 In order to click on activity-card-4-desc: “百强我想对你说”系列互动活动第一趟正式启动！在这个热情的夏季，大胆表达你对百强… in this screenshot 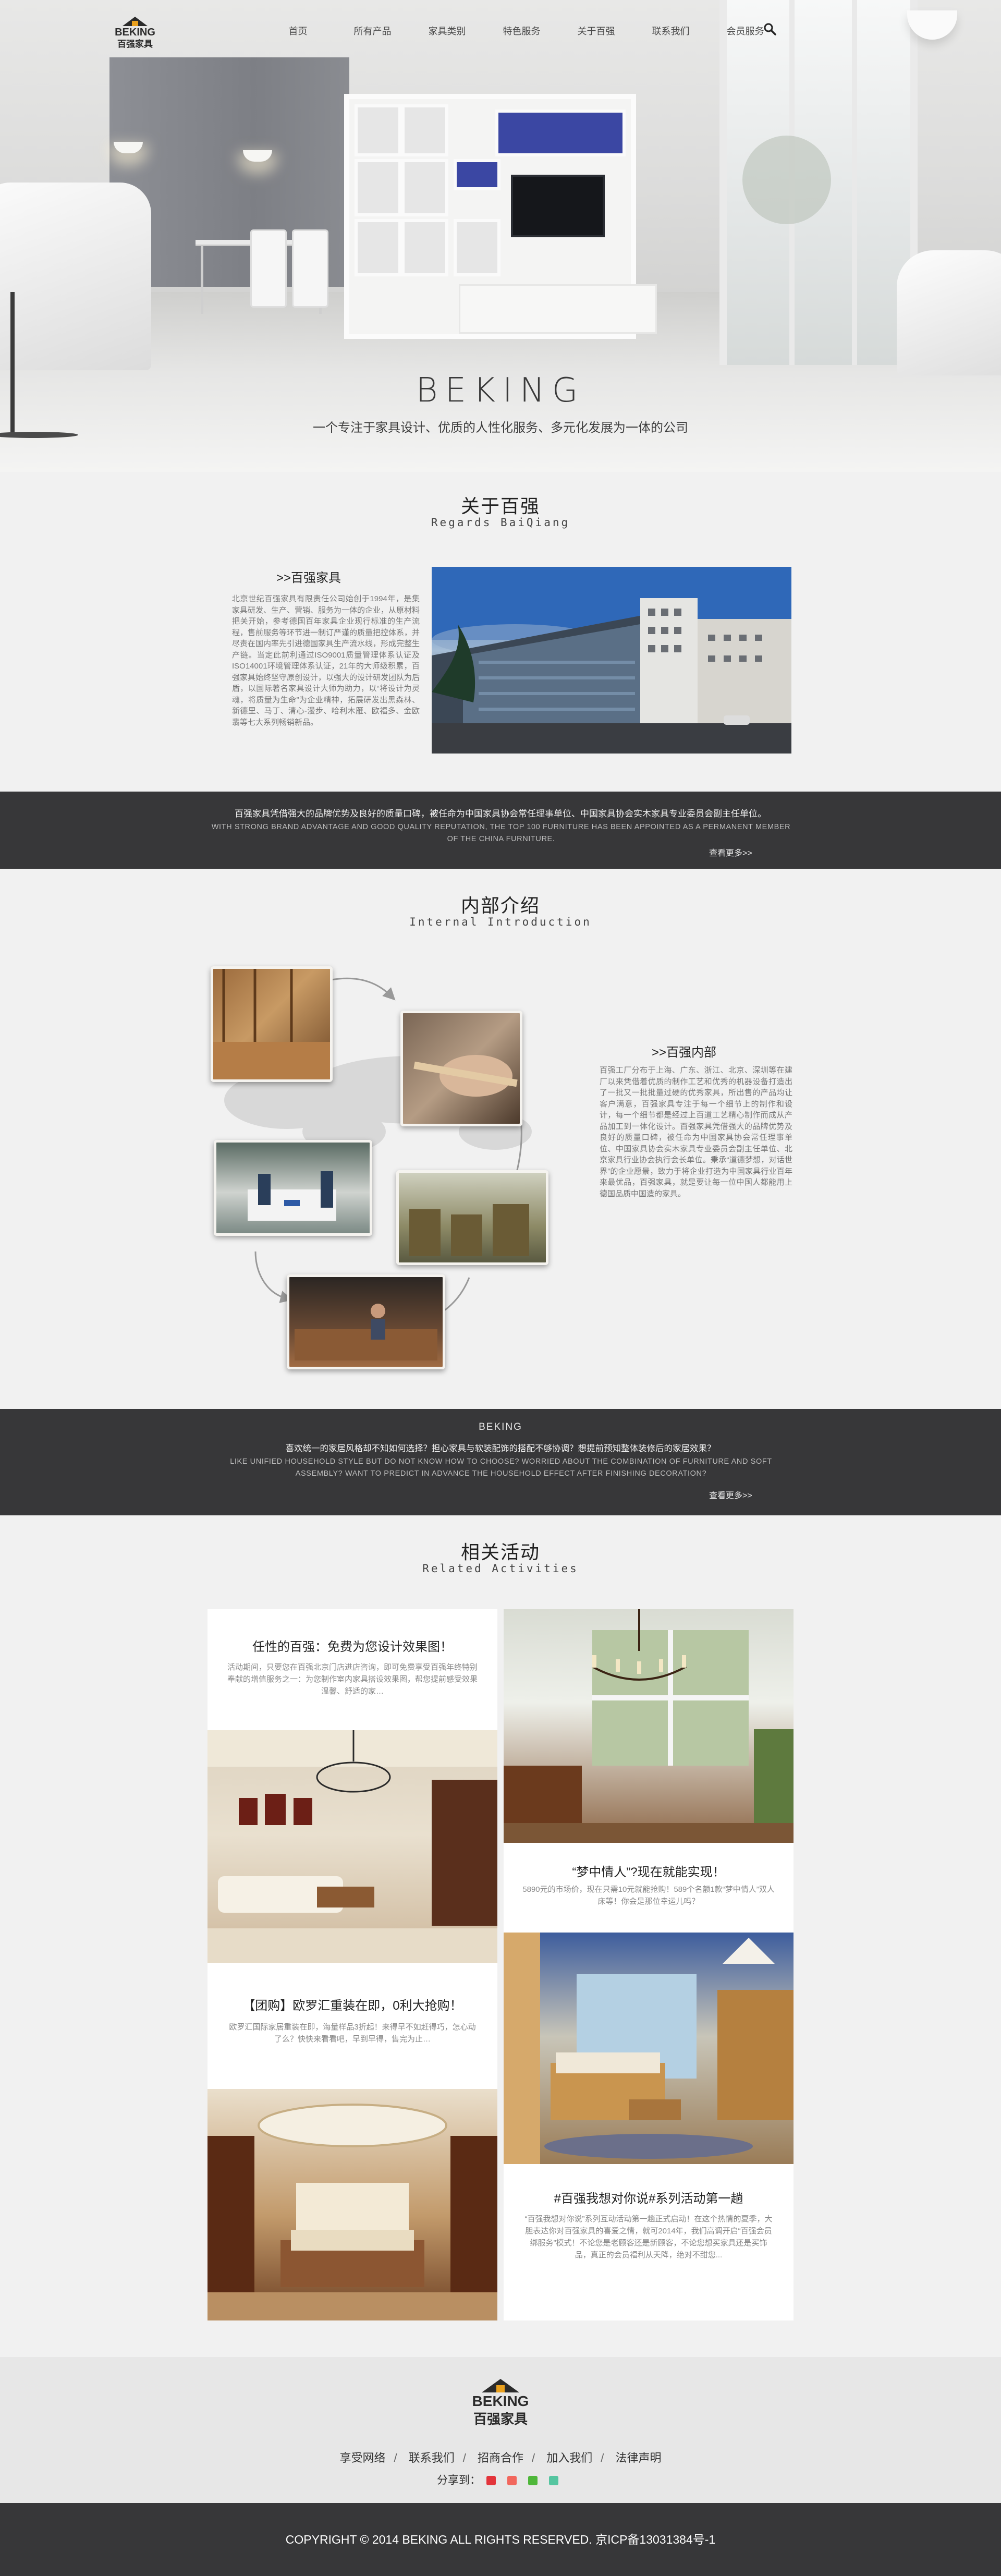, I will do `click(649, 2237)`.